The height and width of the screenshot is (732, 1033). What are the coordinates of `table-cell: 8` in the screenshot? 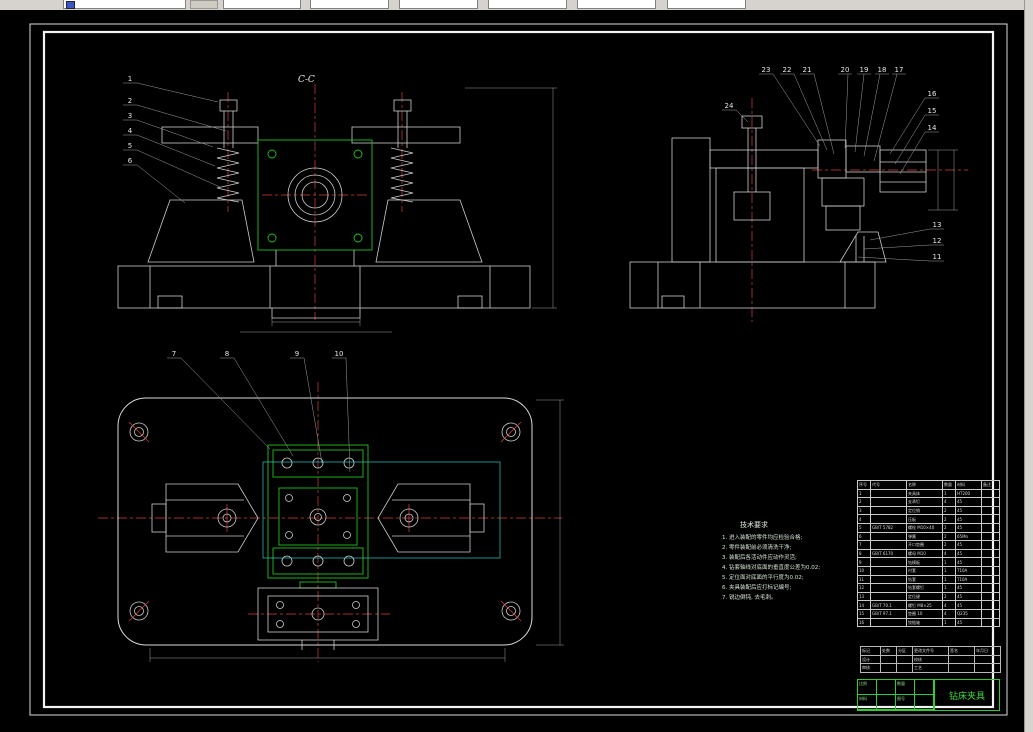 It's located at (864, 553).